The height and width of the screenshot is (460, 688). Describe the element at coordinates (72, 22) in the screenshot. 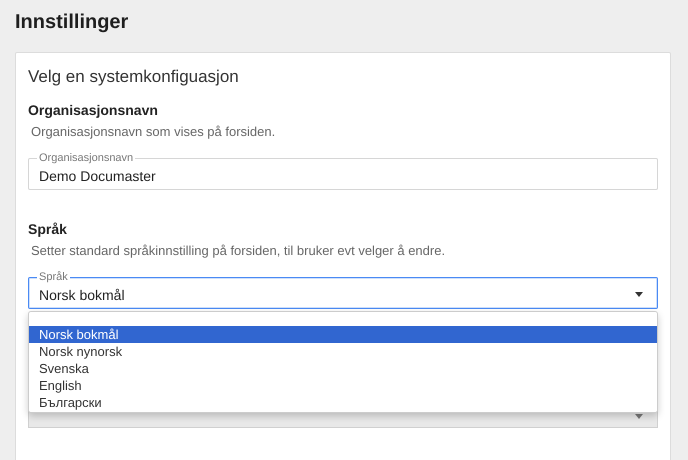

I see `page-title: Innstillinger` at that location.